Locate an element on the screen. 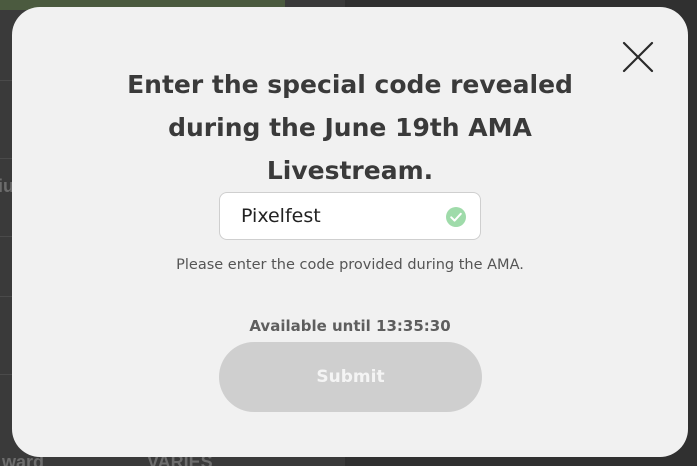 The image size is (697, 466). submit-button: Submit is located at coordinates (350, 377).